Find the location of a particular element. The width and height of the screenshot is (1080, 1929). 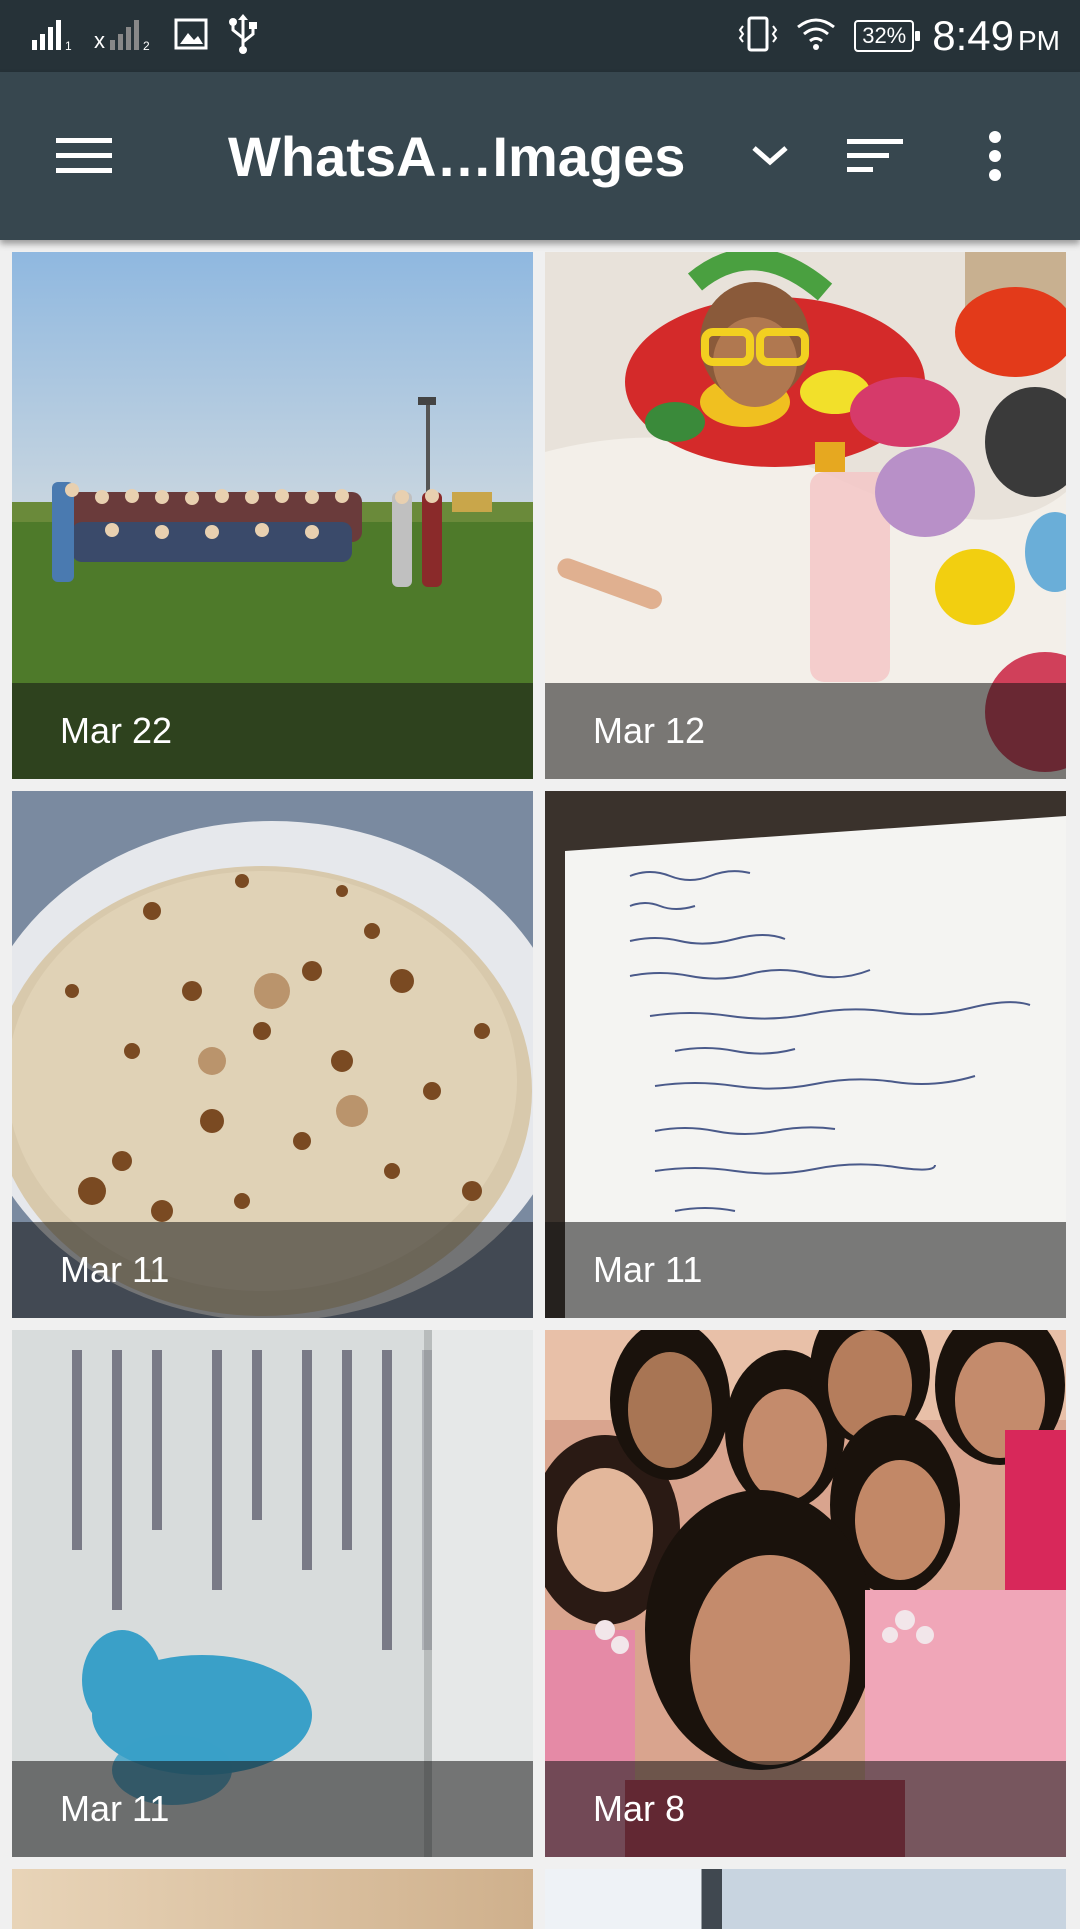

photo-tile: Mar 8 is located at coordinates (805, 1593).